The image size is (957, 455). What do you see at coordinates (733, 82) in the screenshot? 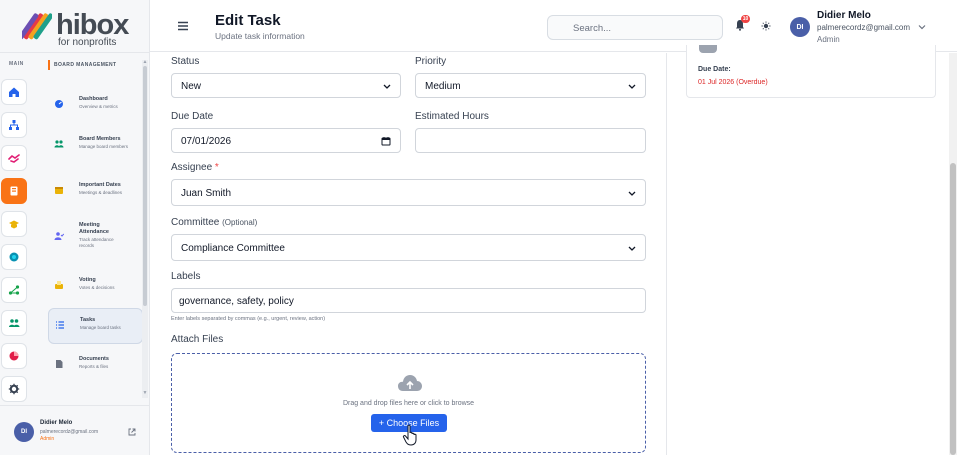
I see `due-date-summary-value: 01 Jul 2026 (Overdue)` at bounding box center [733, 82].